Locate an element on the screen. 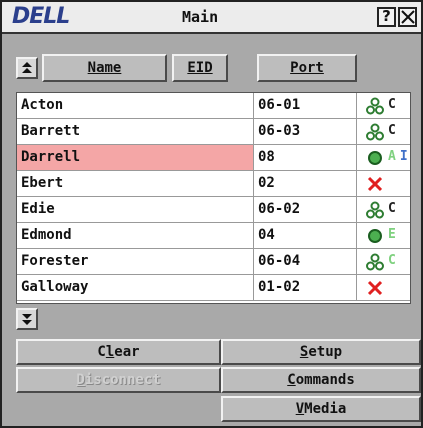 The height and width of the screenshot is (428, 423). close-button is located at coordinates (407, 17).